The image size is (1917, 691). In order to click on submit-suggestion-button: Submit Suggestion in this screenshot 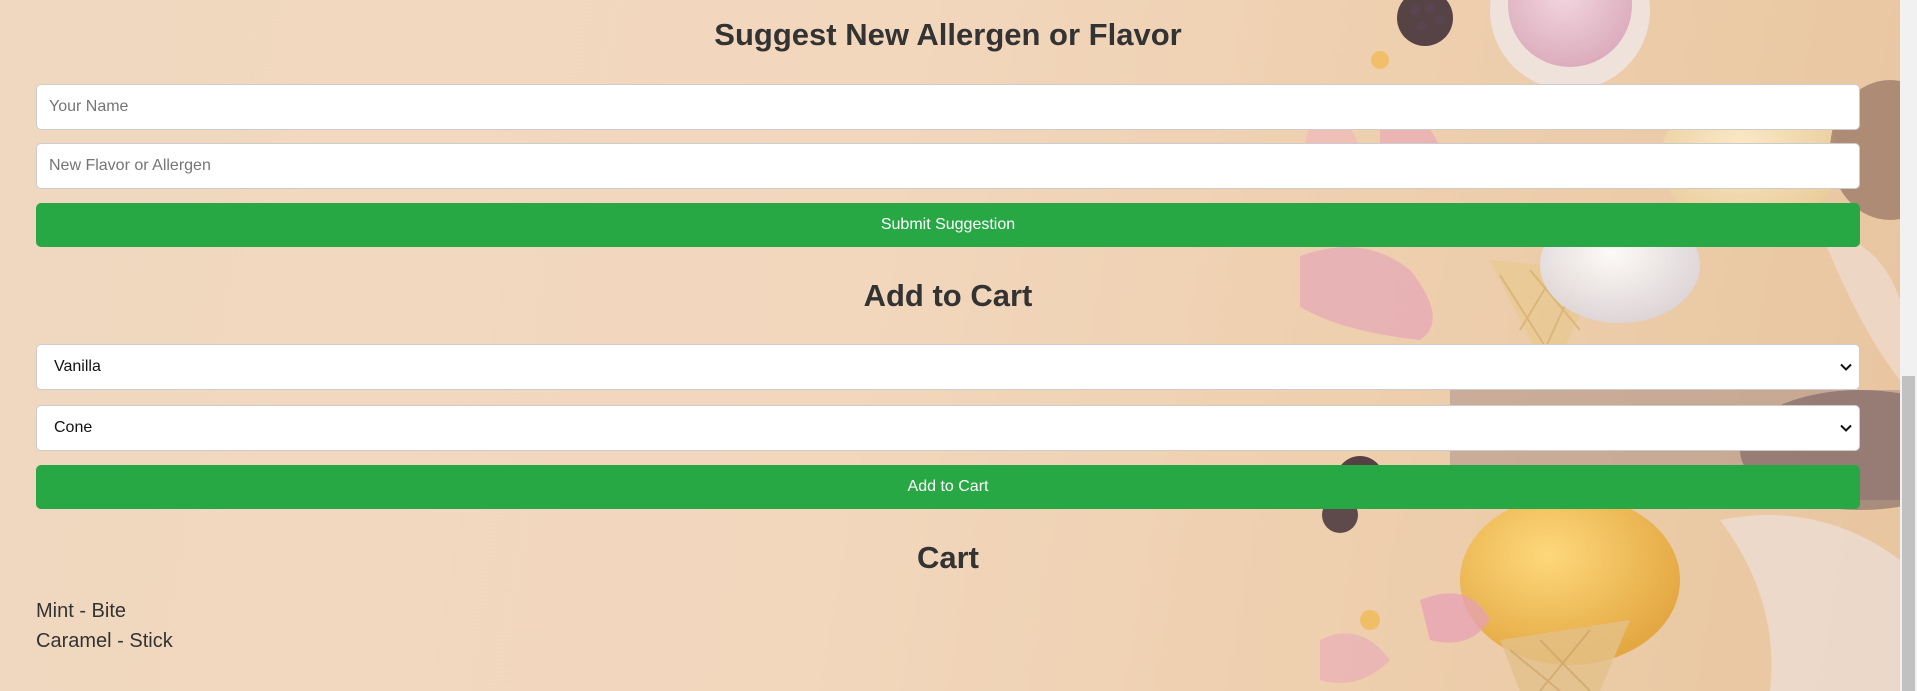, I will do `click(948, 225)`.